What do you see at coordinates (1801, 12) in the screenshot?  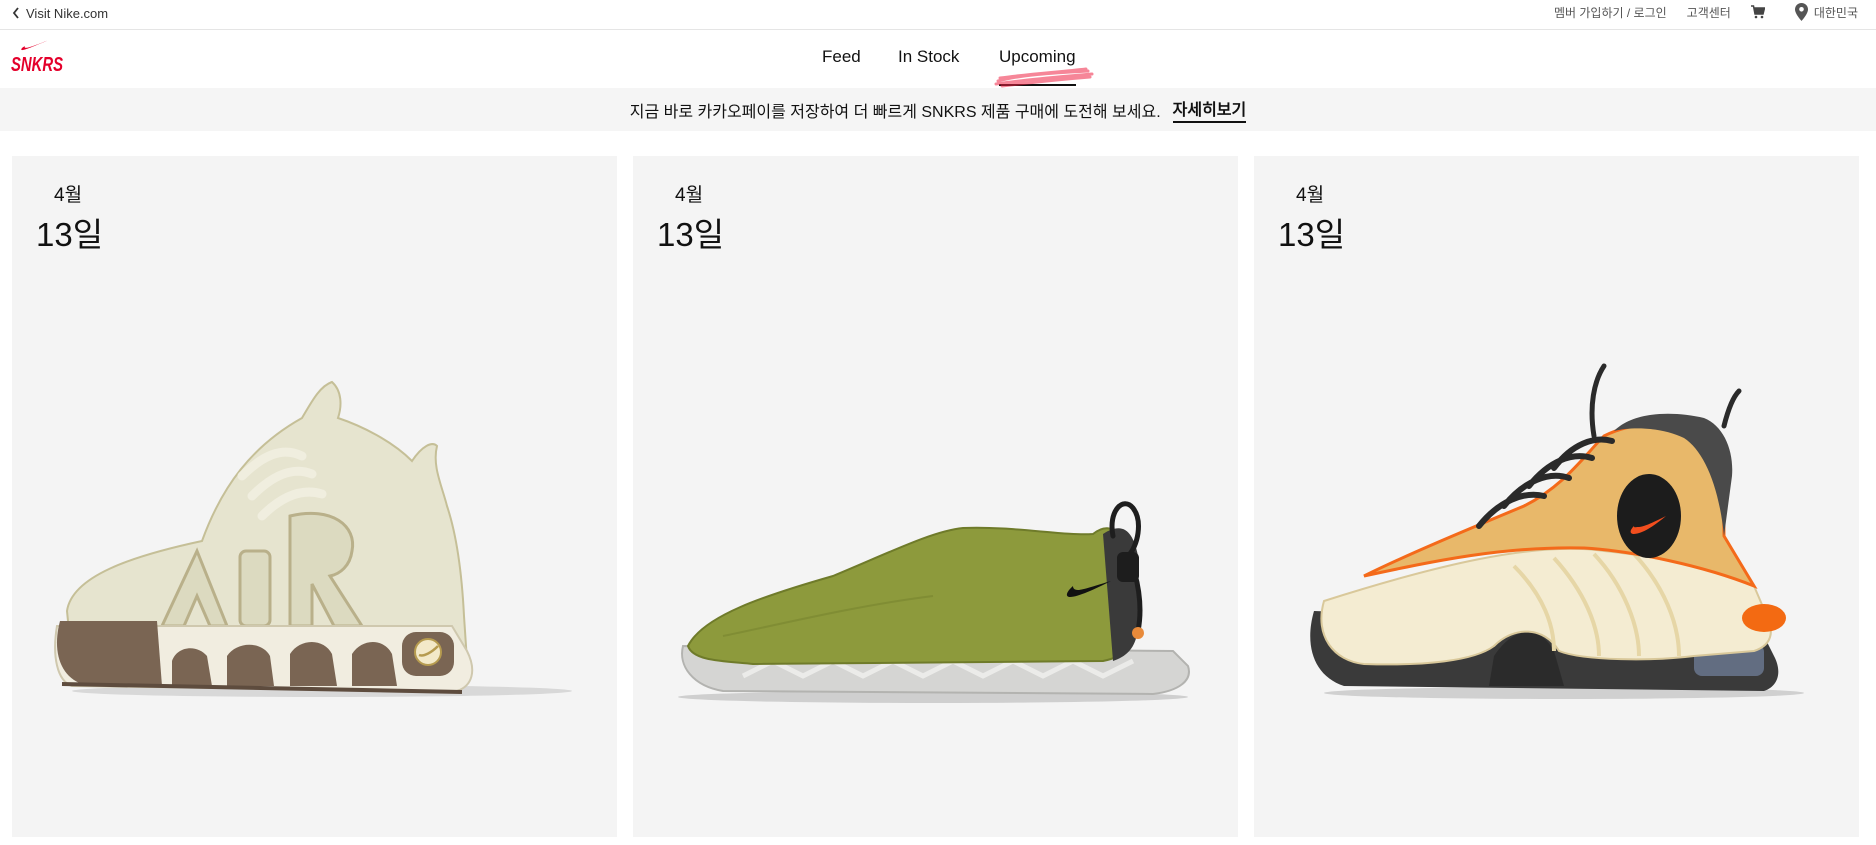 I see `location-pin-icon` at bounding box center [1801, 12].